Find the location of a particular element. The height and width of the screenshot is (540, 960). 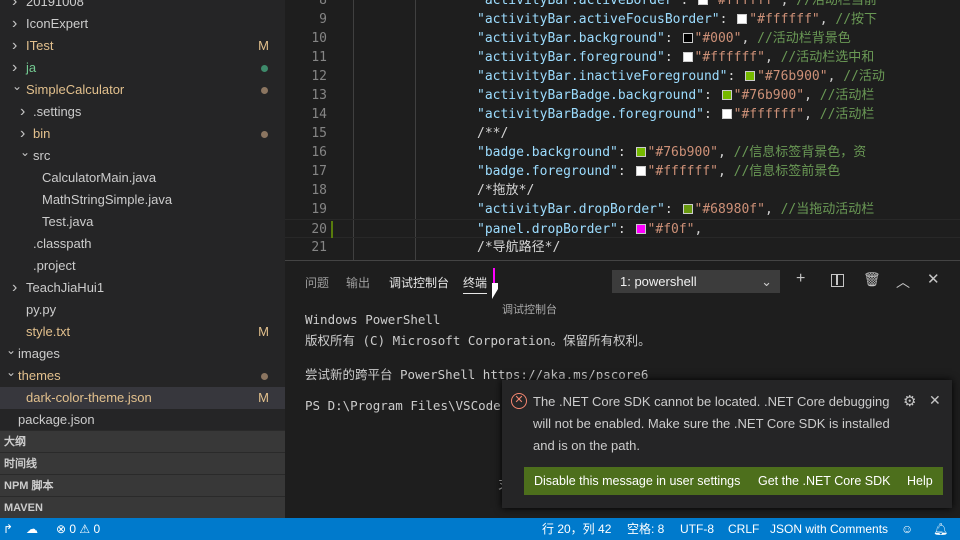

json-value: "#76b900" is located at coordinates (792, 76).